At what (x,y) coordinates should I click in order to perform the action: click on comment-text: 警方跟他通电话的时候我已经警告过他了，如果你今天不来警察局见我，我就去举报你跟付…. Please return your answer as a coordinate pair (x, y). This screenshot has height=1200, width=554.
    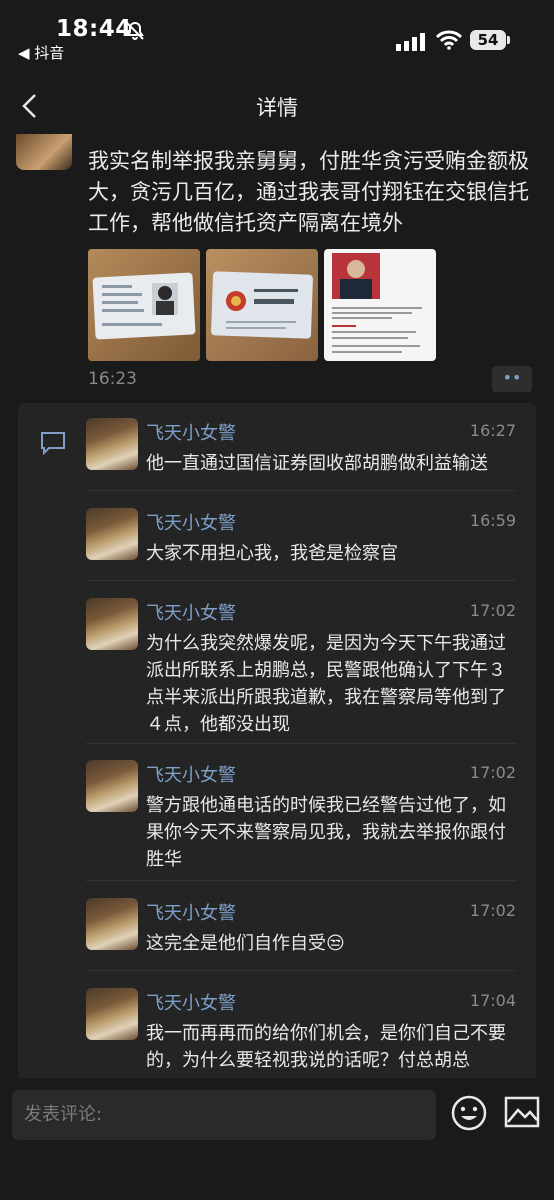
    Looking at the image, I should click on (326, 832).